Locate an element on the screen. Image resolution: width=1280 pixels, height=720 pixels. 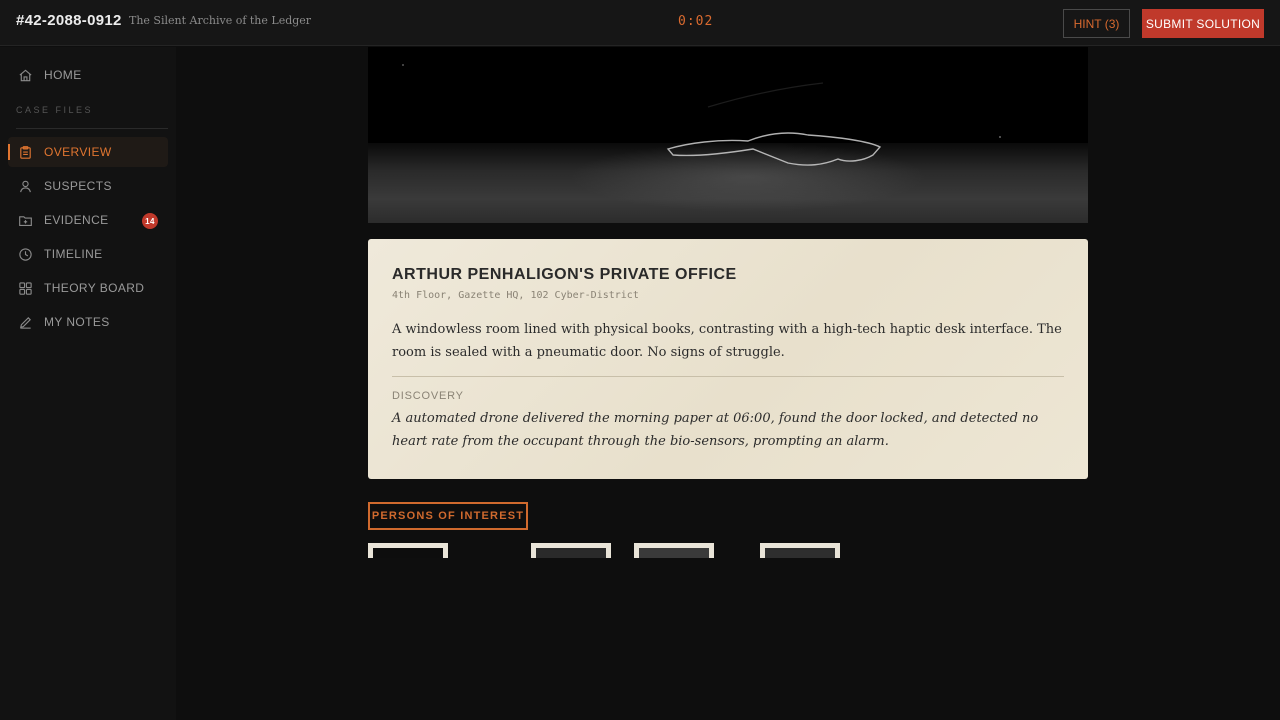
sidebar-item-timeline: TIMELINE is located at coordinates (88, 254).